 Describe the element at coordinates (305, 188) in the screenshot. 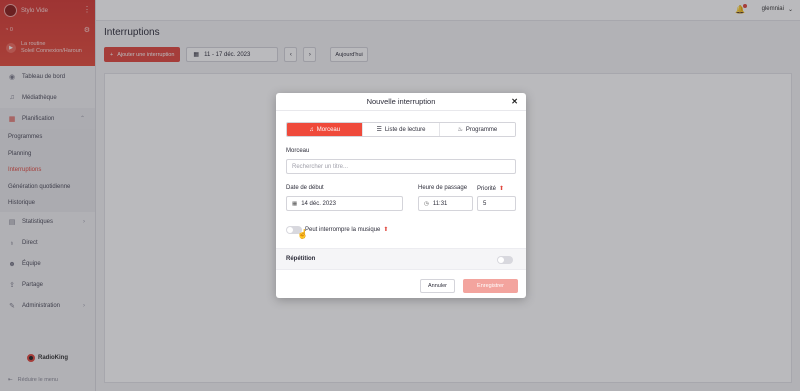

I see `start-date-label: Date de début` at that location.